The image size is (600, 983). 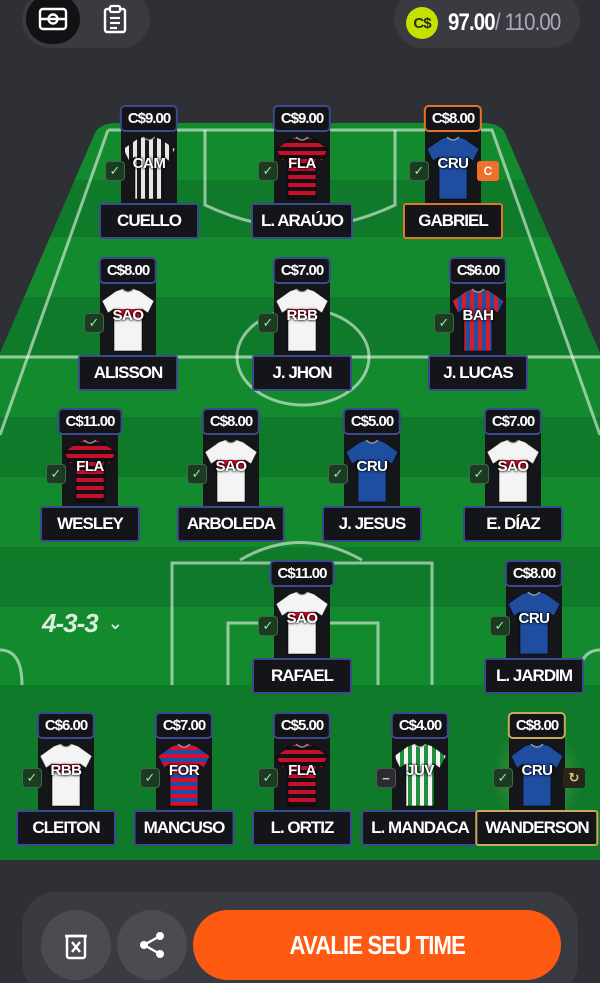 I want to click on player-name: WANDERSON, so click(x=537, y=828).